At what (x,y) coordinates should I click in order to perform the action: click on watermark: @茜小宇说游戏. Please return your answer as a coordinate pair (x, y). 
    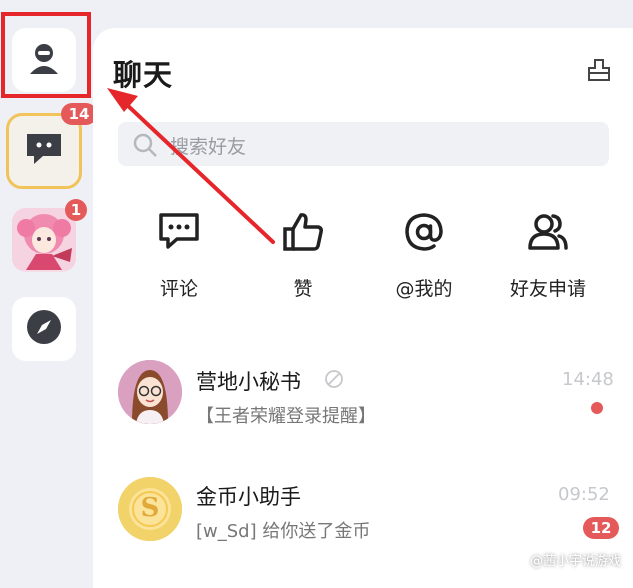
    Looking at the image, I should click on (575, 561).